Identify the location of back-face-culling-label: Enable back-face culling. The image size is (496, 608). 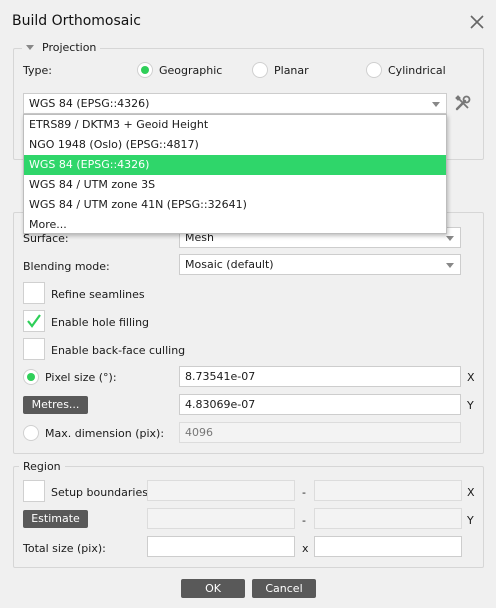
(118, 350).